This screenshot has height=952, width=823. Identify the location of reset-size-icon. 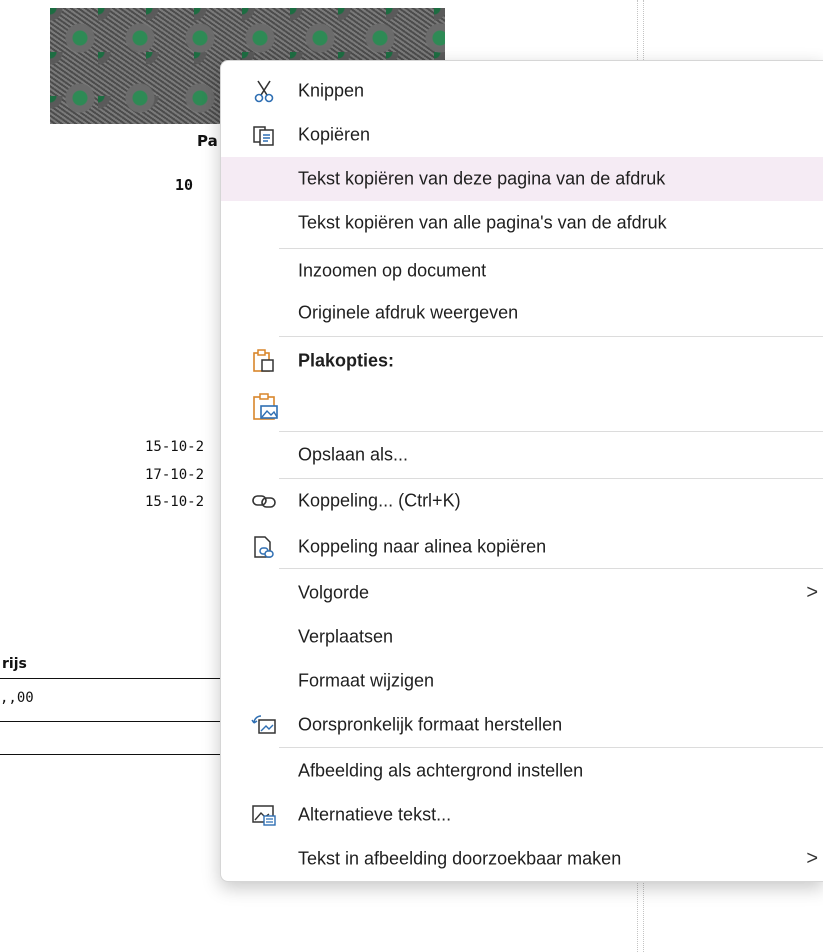
(264, 725).